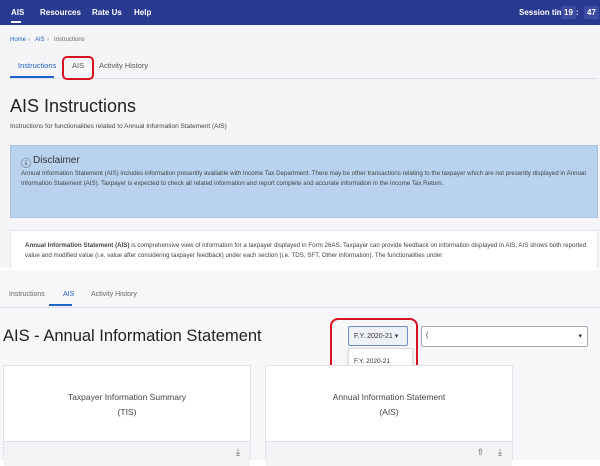 This screenshot has width=600, height=466. What do you see at coordinates (568, 12) in the screenshot?
I see `session-minutes: 19` at bounding box center [568, 12].